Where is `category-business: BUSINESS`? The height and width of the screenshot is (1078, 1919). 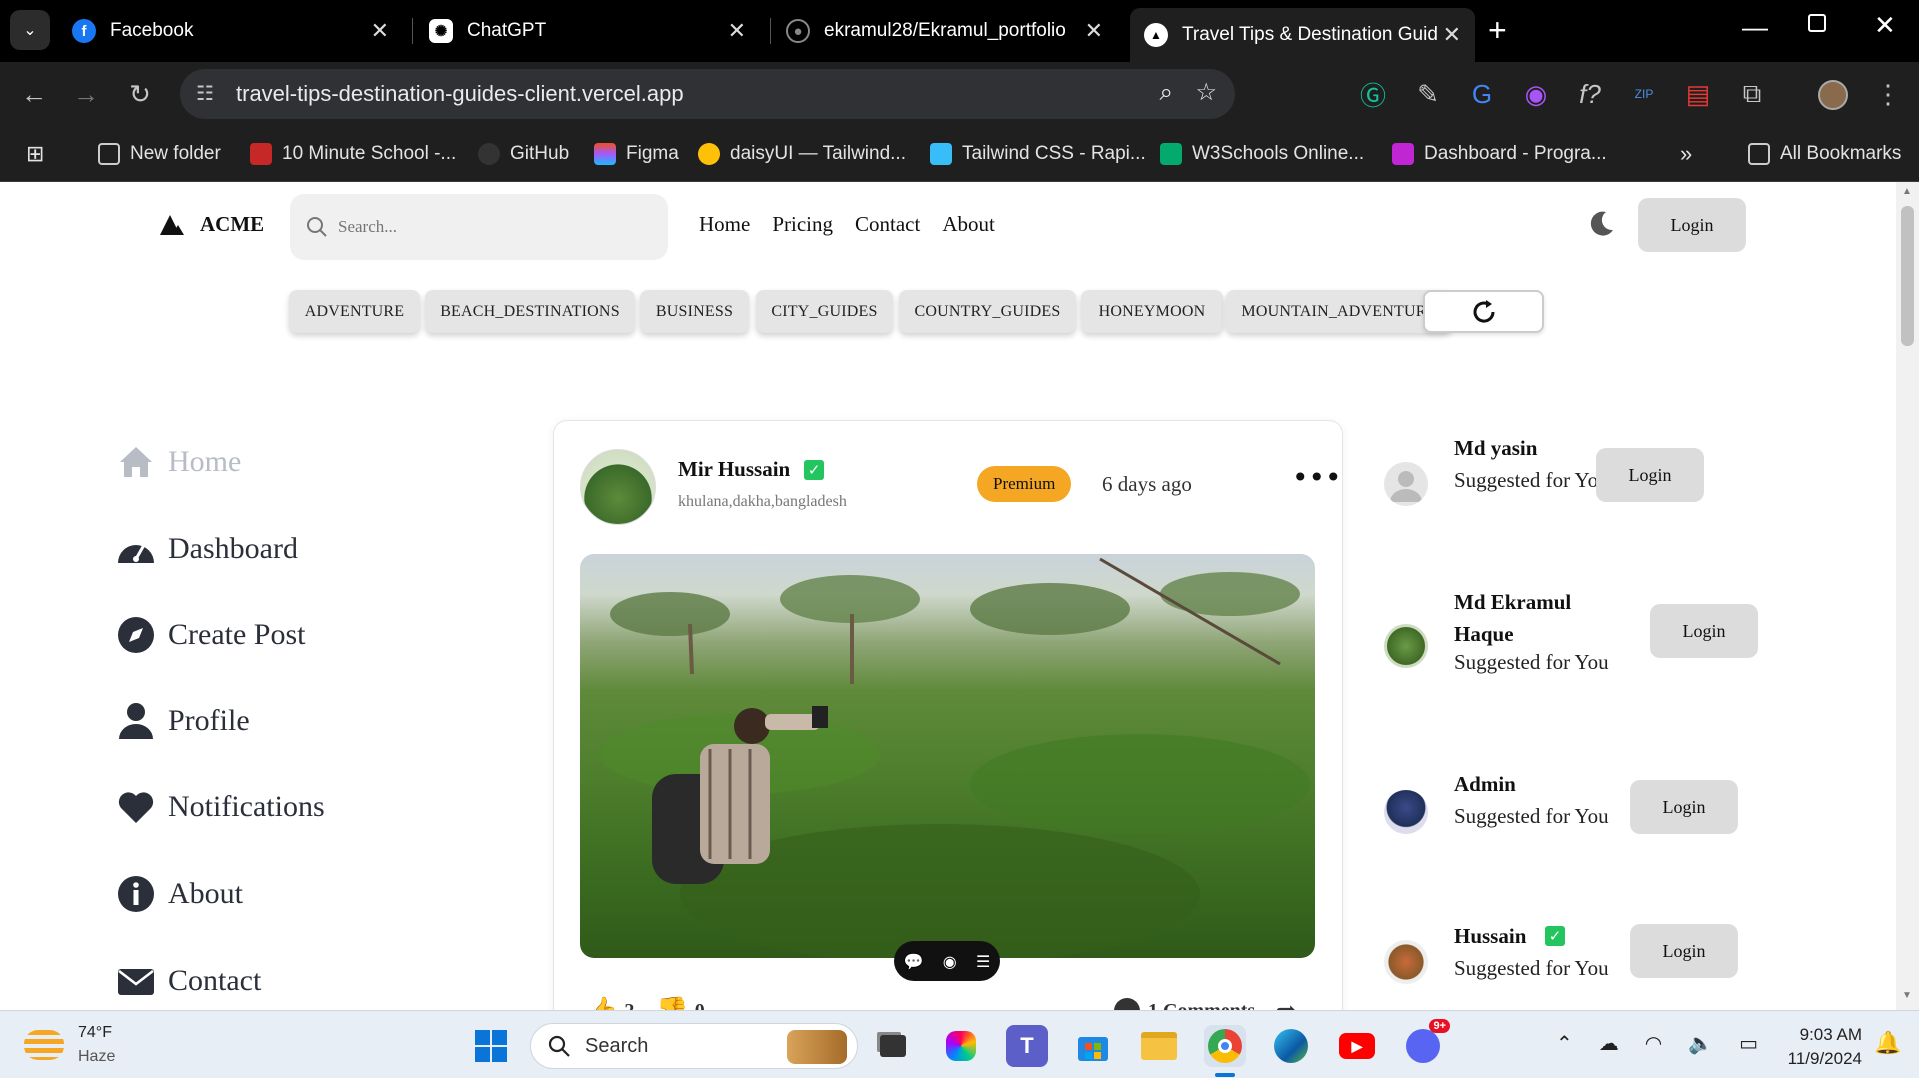 category-business: BUSINESS is located at coordinates (694, 311).